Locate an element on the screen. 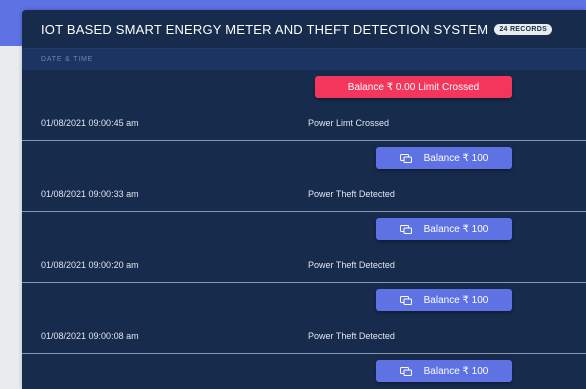 This screenshot has height=389, width=586. records-count-badge: 24 RECORDS is located at coordinates (523, 29).